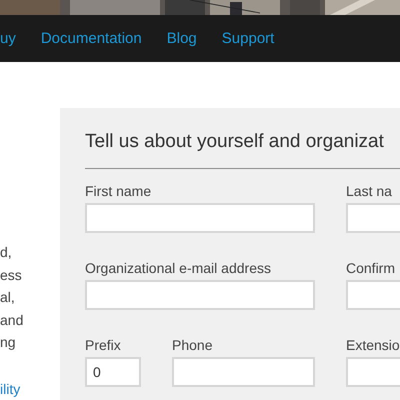  I want to click on paragraph-text: al,, so click(8, 298).